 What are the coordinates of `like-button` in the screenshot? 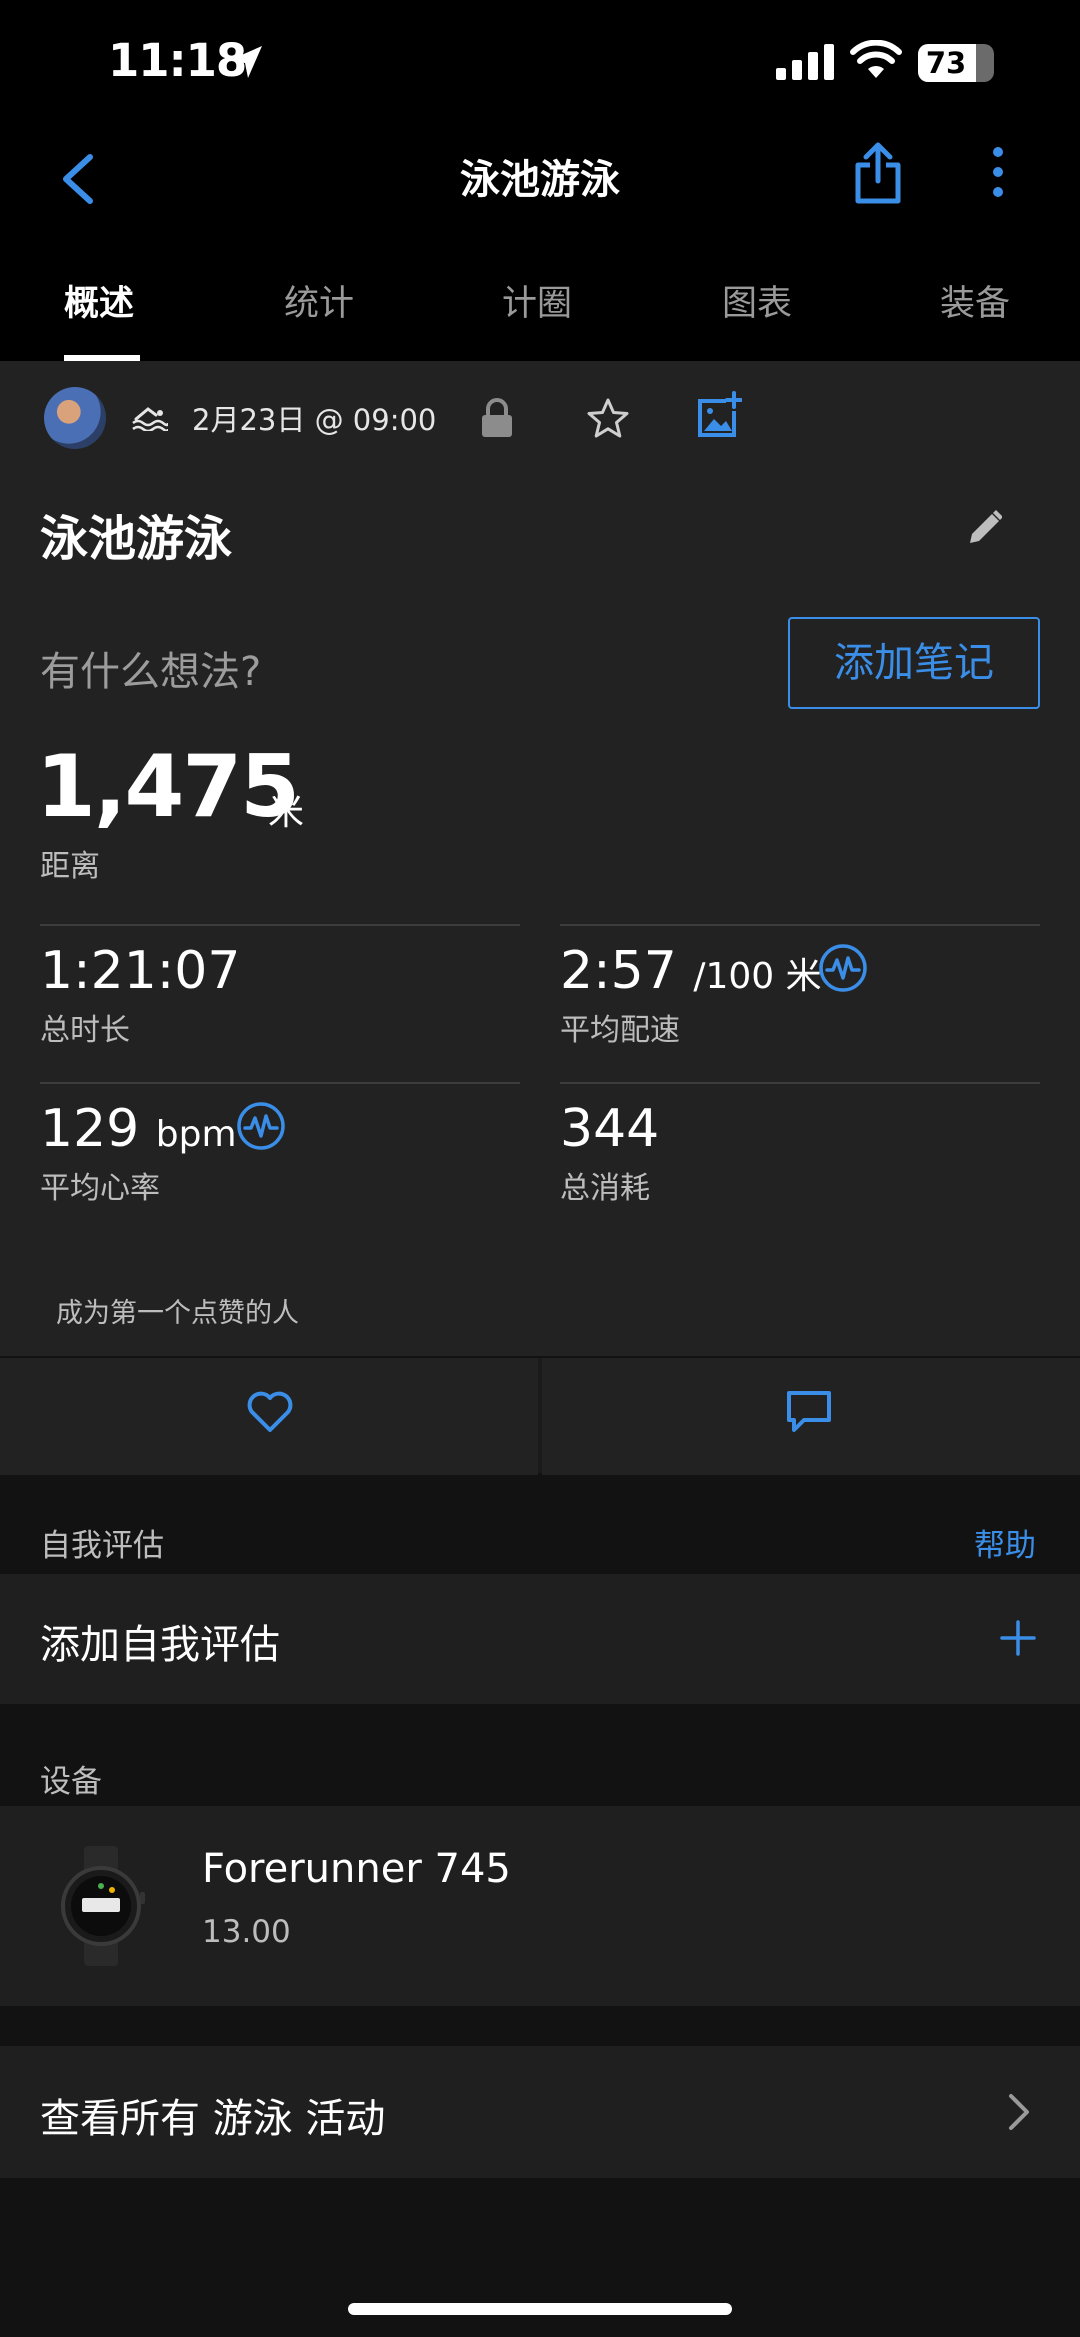 It's located at (269, 1416).